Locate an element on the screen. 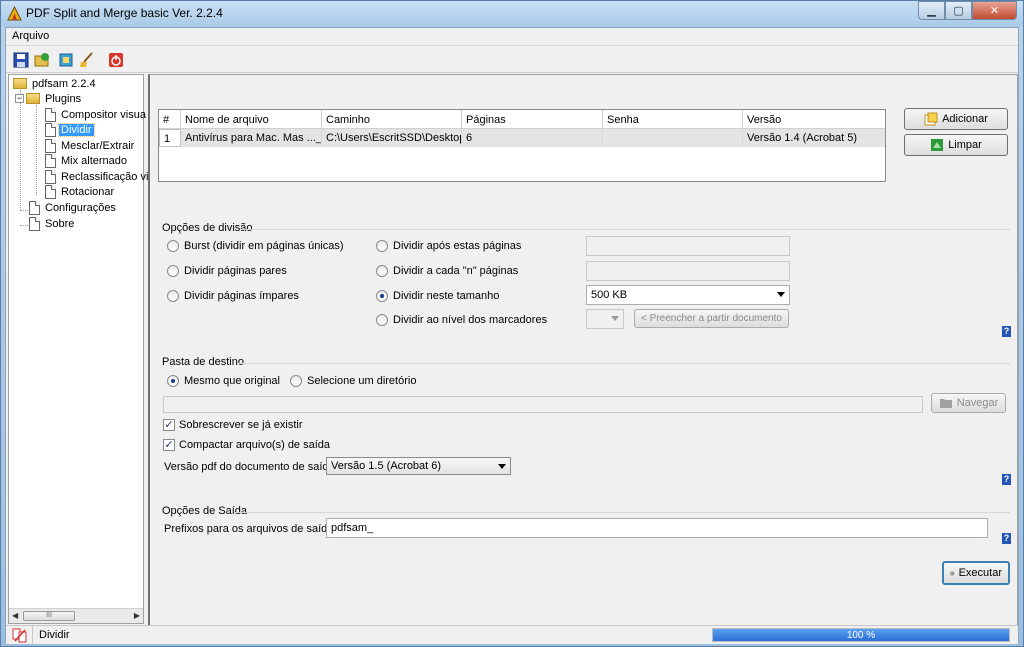 The height and width of the screenshot is (647, 1024). prefix-input: pdfsam_ is located at coordinates (657, 528).